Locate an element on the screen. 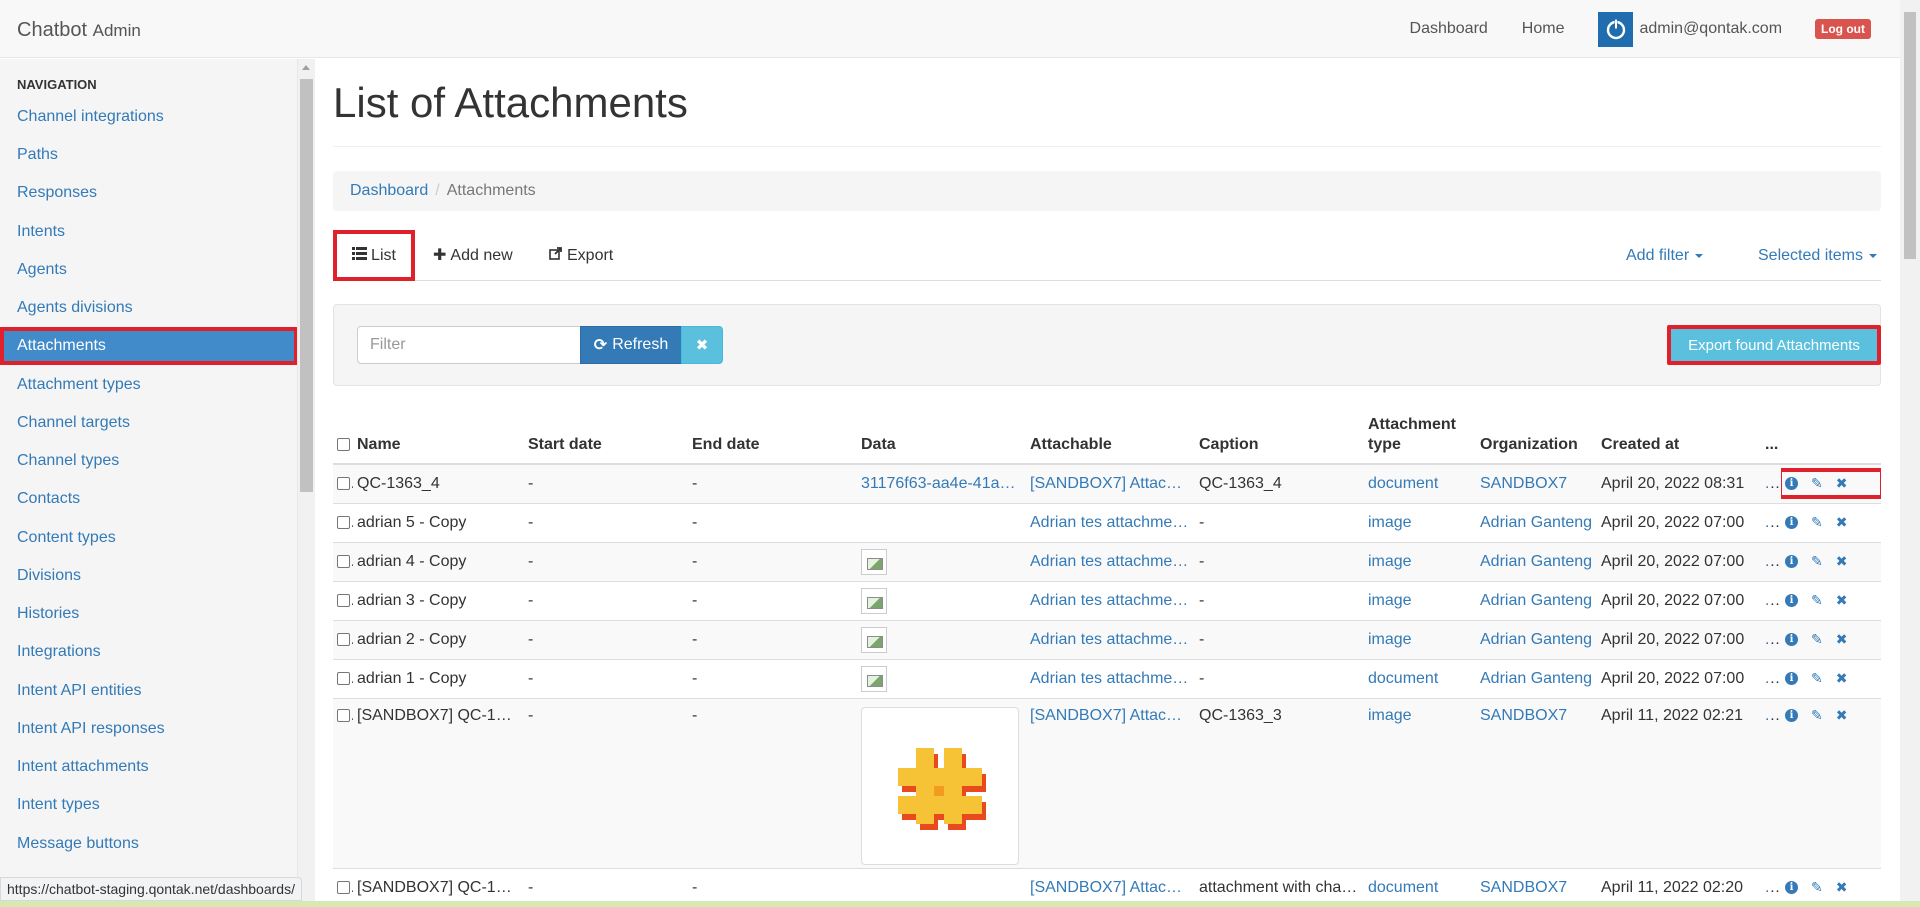 This screenshot has height=907, width=1920. user-email: admin@qontak.com is located at coordinates (1710, 29).